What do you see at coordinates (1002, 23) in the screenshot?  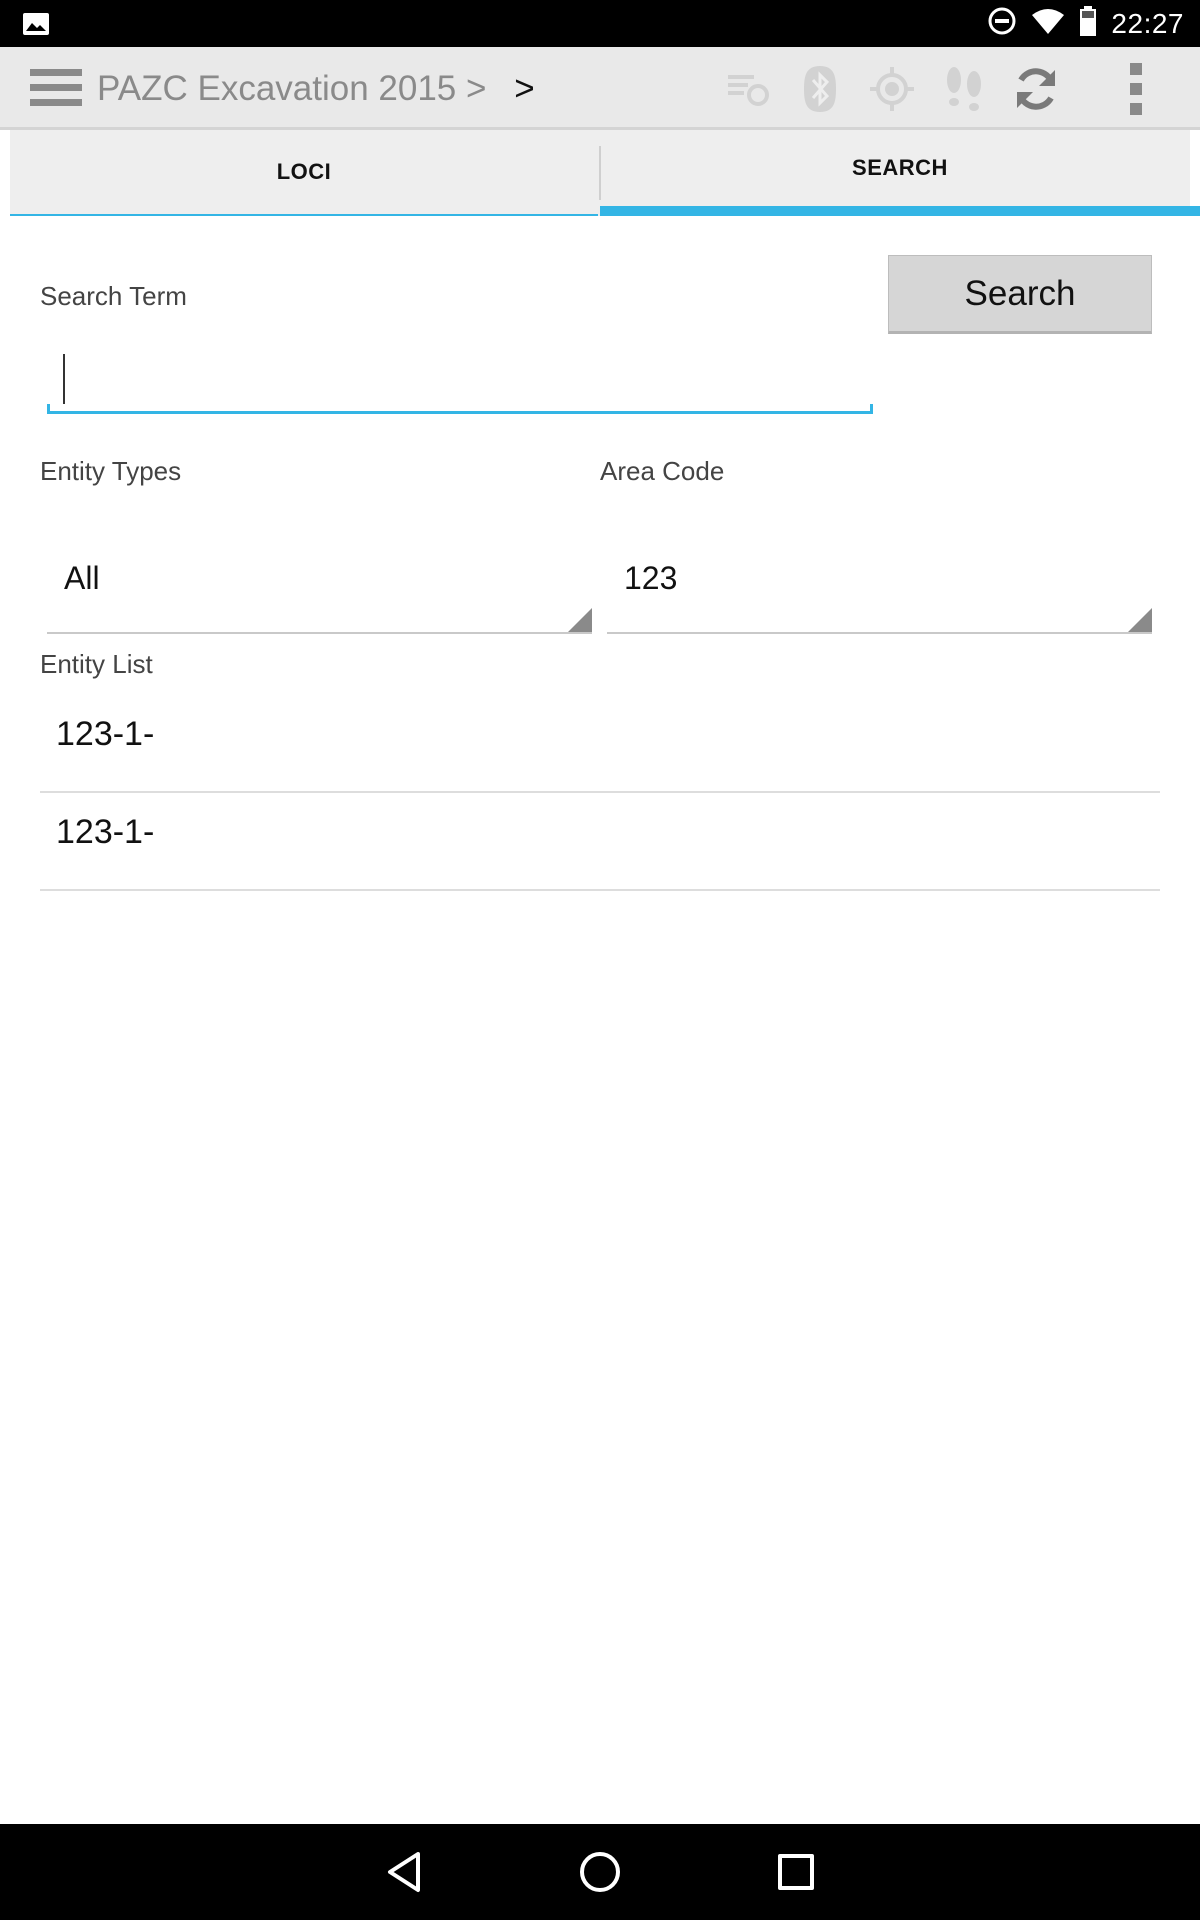 I see `do-not-disturb-icon` at bounding box center [1002, 23].